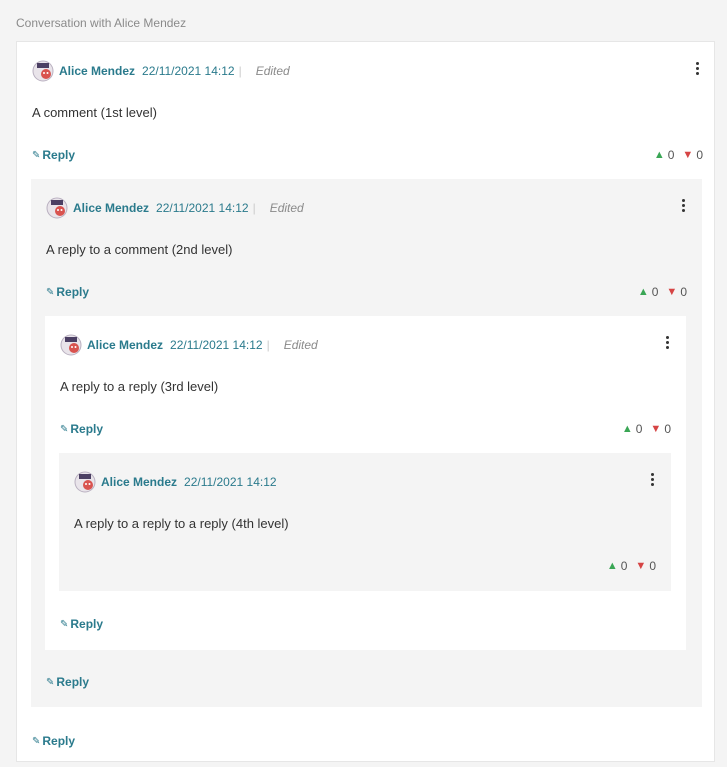 The height and width of the screenshot is (767, 727). What do you see at coordinates (177, 482) in the screenshot?
I see `comment-header: Alice Mendez 22/11/2021 14:12` at bounding box center [177, 482].